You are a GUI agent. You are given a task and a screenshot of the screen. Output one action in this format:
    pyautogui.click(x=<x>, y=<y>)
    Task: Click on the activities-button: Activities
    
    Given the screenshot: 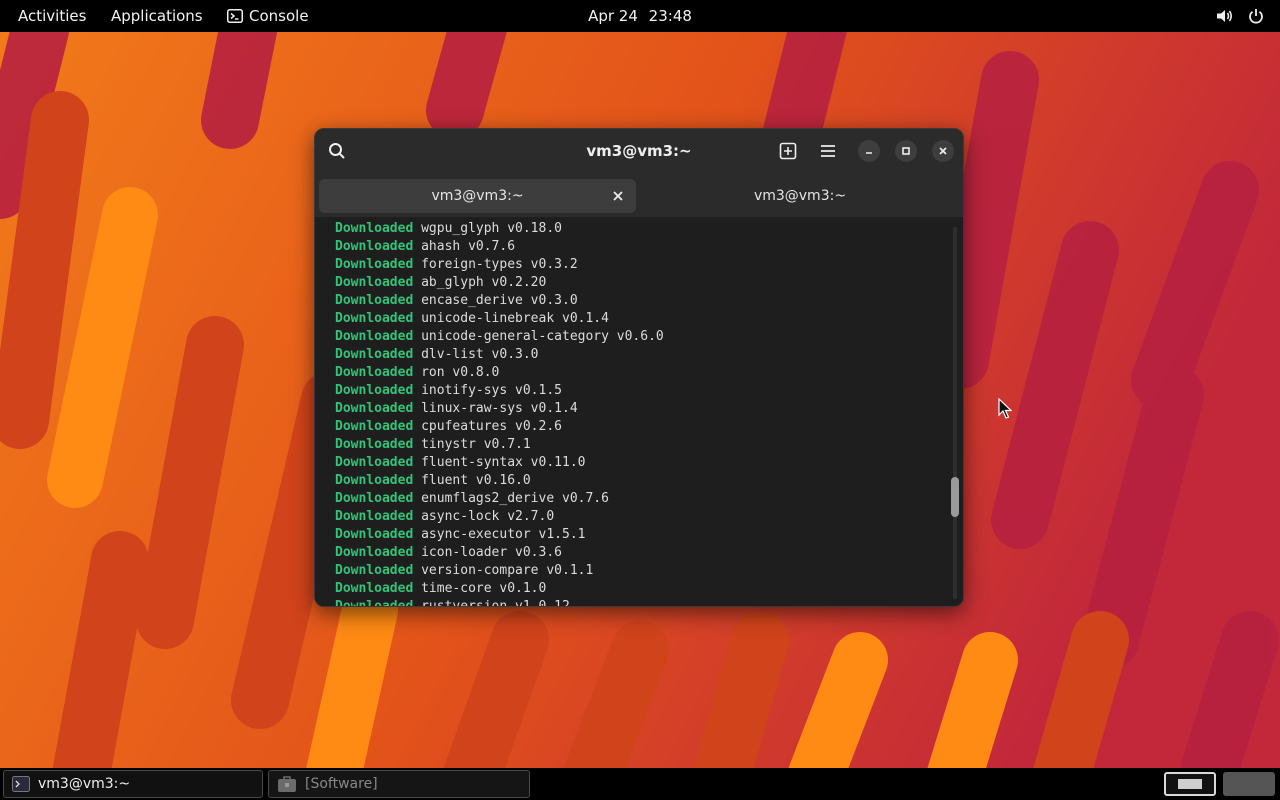 What is the action you would take?
    pyautogui.click(x=52, y=16)
    